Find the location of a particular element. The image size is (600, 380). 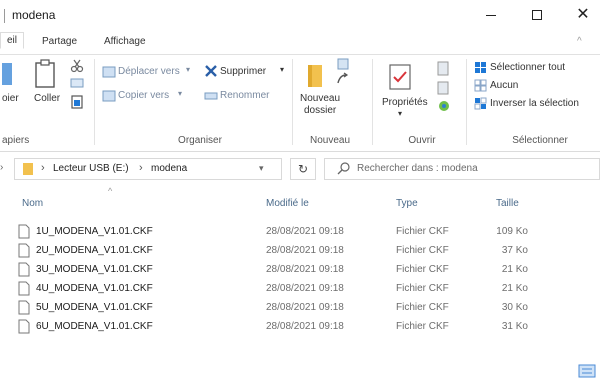

column-header-name: Nom is located at coordinates (32, 203).